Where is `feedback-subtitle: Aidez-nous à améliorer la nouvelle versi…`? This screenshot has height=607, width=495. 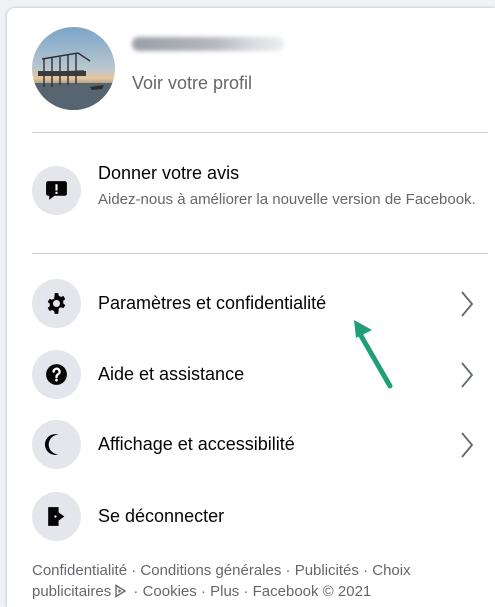 feedback-subtitle: Aidez-nous à améliorer la nouvelle versi… is located at coordinates (287, 199).